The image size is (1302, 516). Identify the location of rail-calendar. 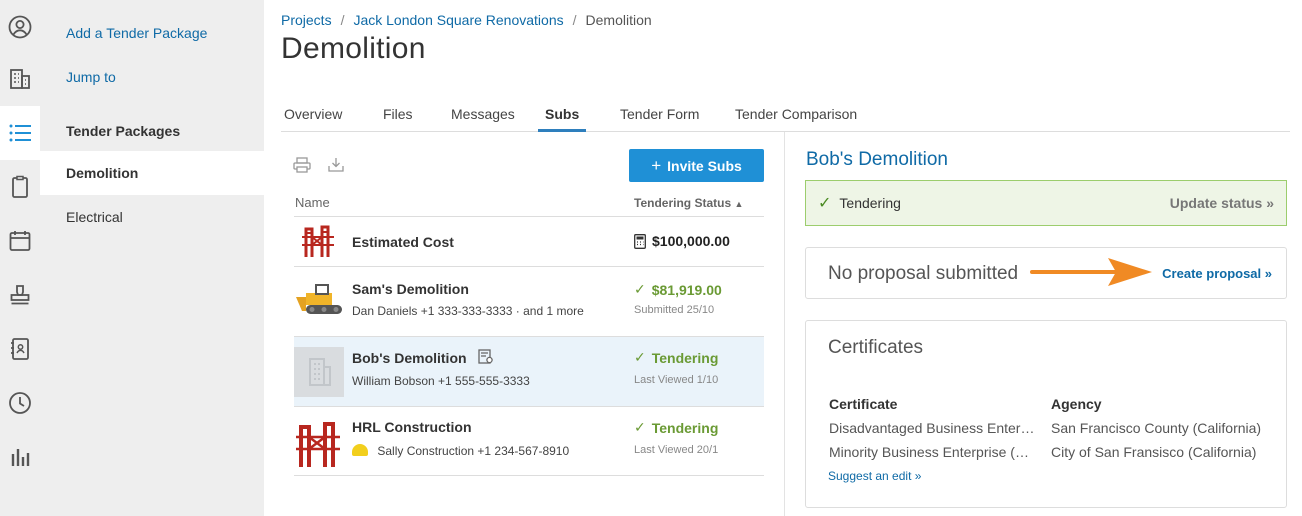
(20, 241).